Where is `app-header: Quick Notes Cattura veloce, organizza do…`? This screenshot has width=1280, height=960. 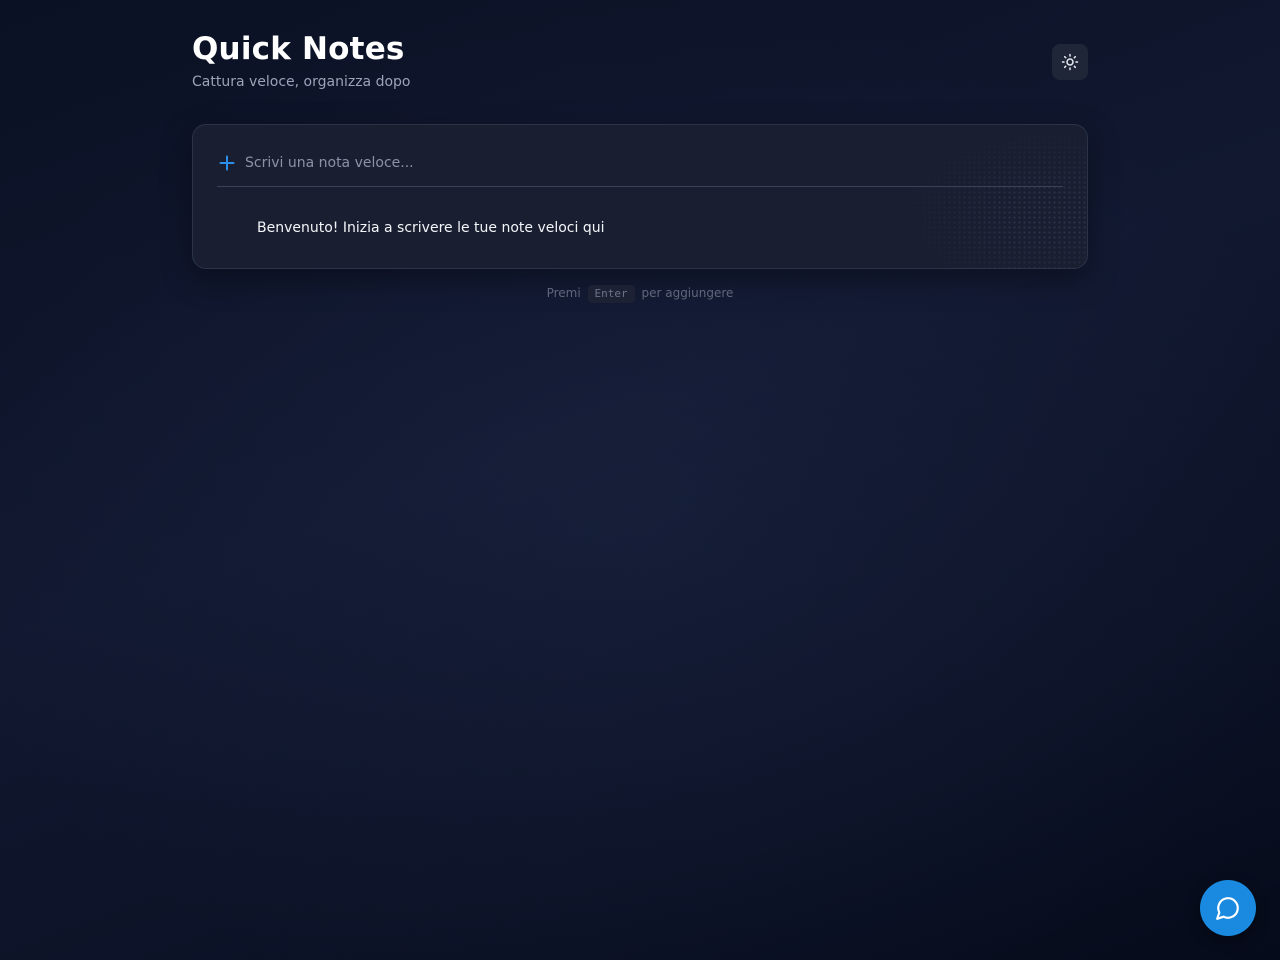
app-header: Quick Notes Cattura veloce, organizza do… is located at coordinates (640, 65).